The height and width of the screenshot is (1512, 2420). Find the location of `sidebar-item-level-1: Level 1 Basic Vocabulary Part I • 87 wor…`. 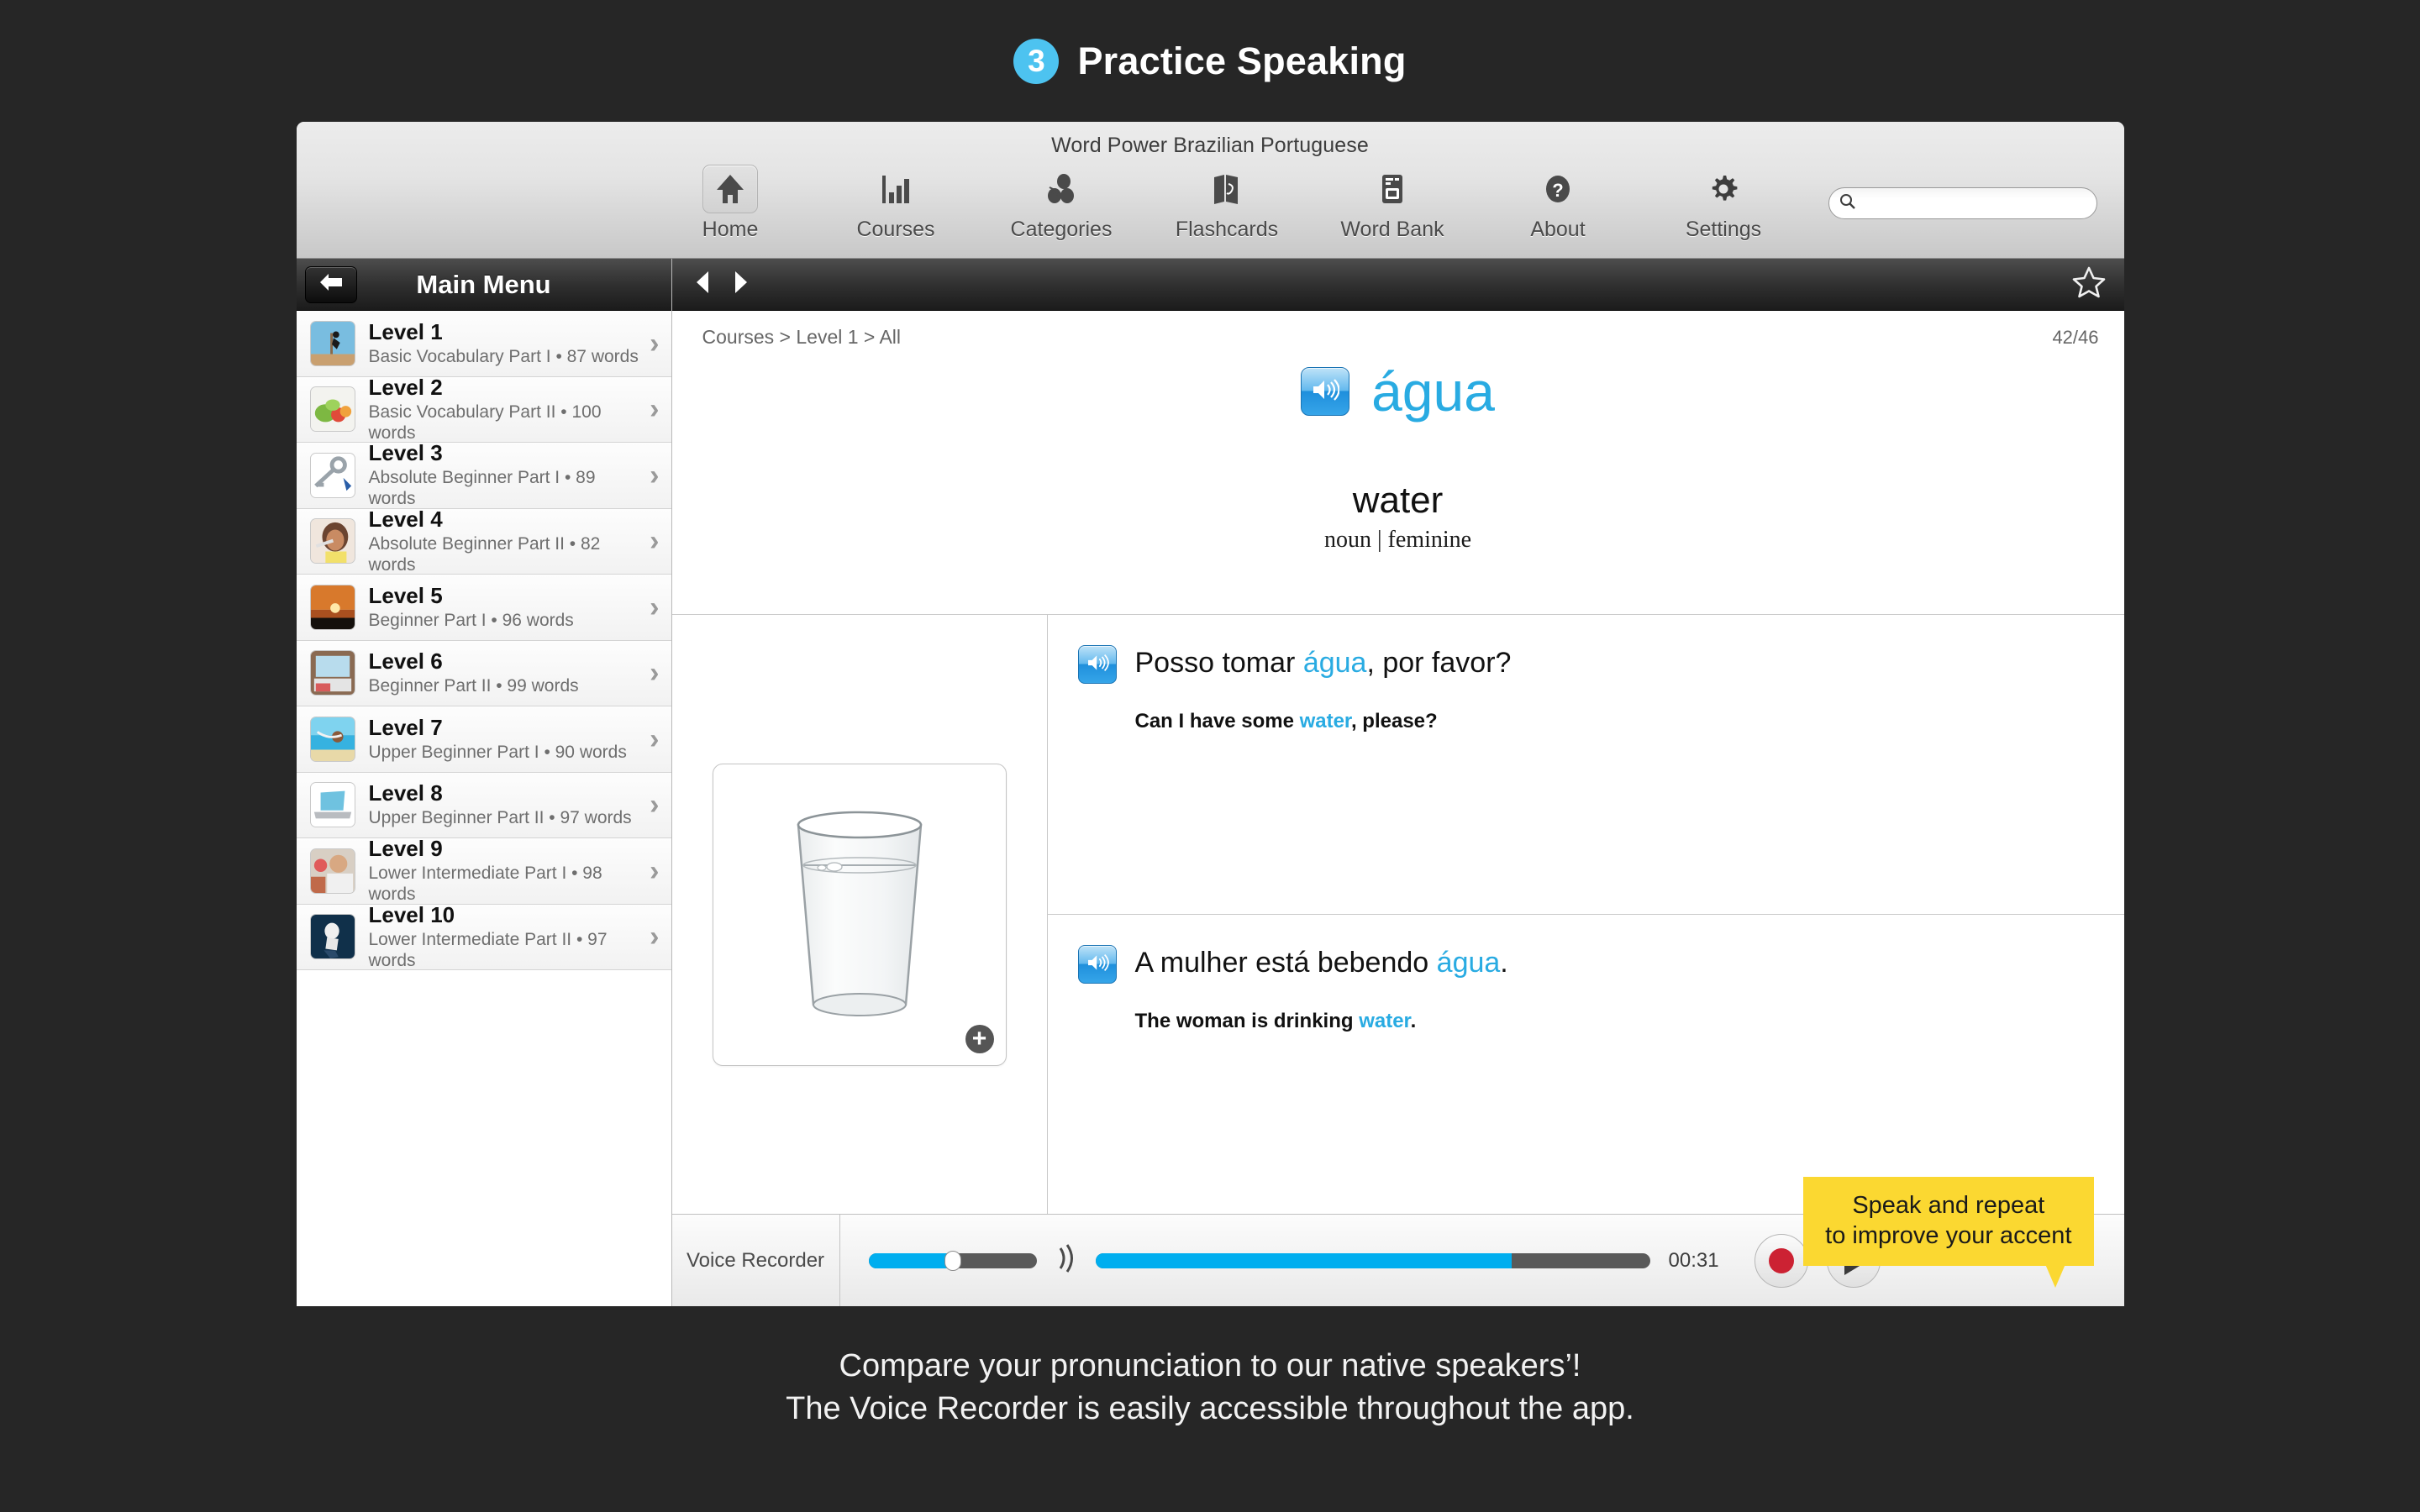

sidebar-item-level-1: Level 1 Basic Vocabulary Part I • 87 wor… is located at coordinates (483, 344).